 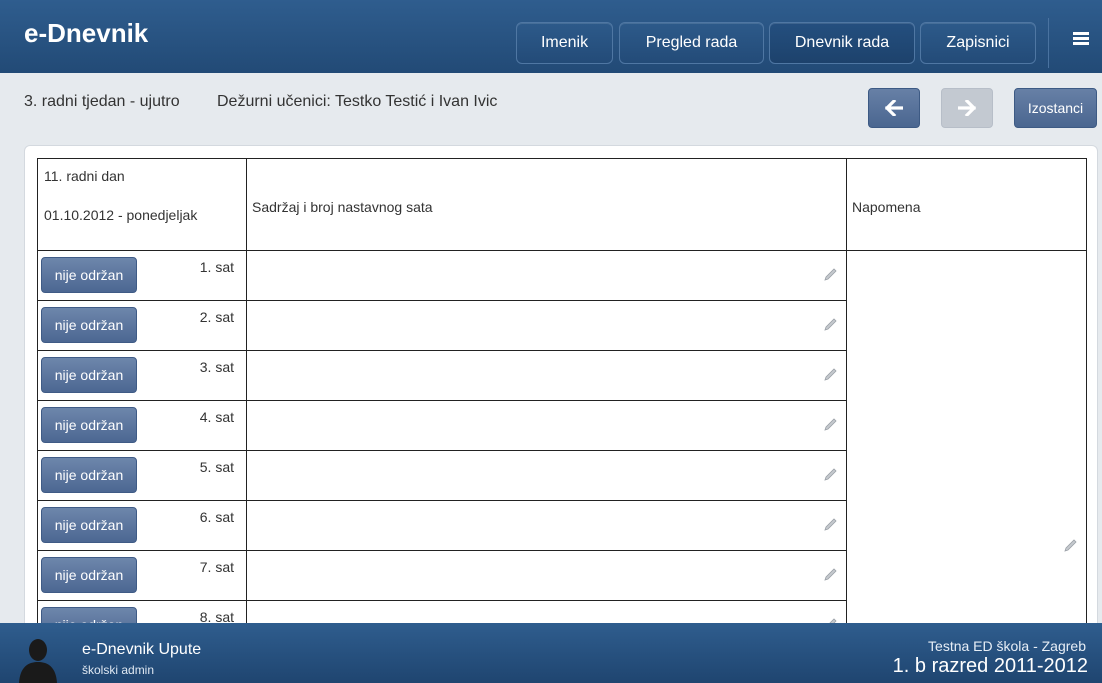 What do you see at coordinates (121, 215) in the screenshot?
I see `date-label: 01.10.2012 - ponedjeljak` at bounding box center [121, 215].